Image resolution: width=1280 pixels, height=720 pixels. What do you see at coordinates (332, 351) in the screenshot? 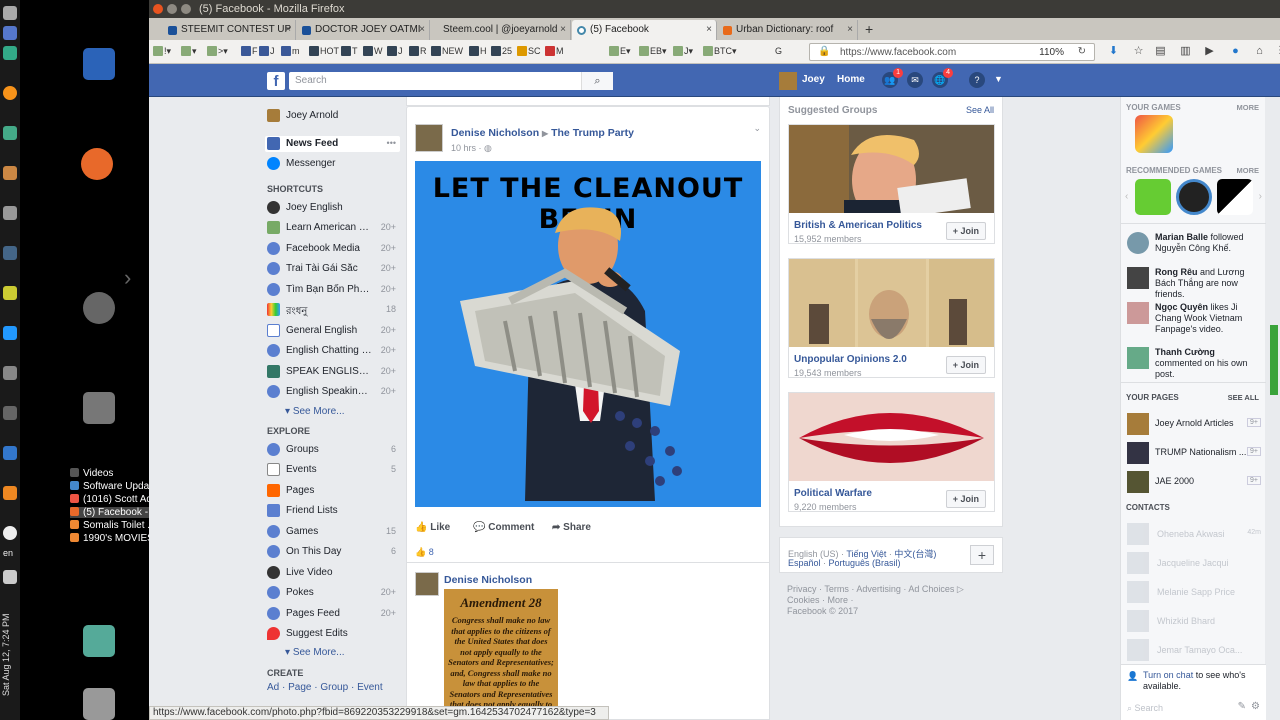
I see `shortcut-item: English Chatting Group20+` at bounding box center [332, 351].